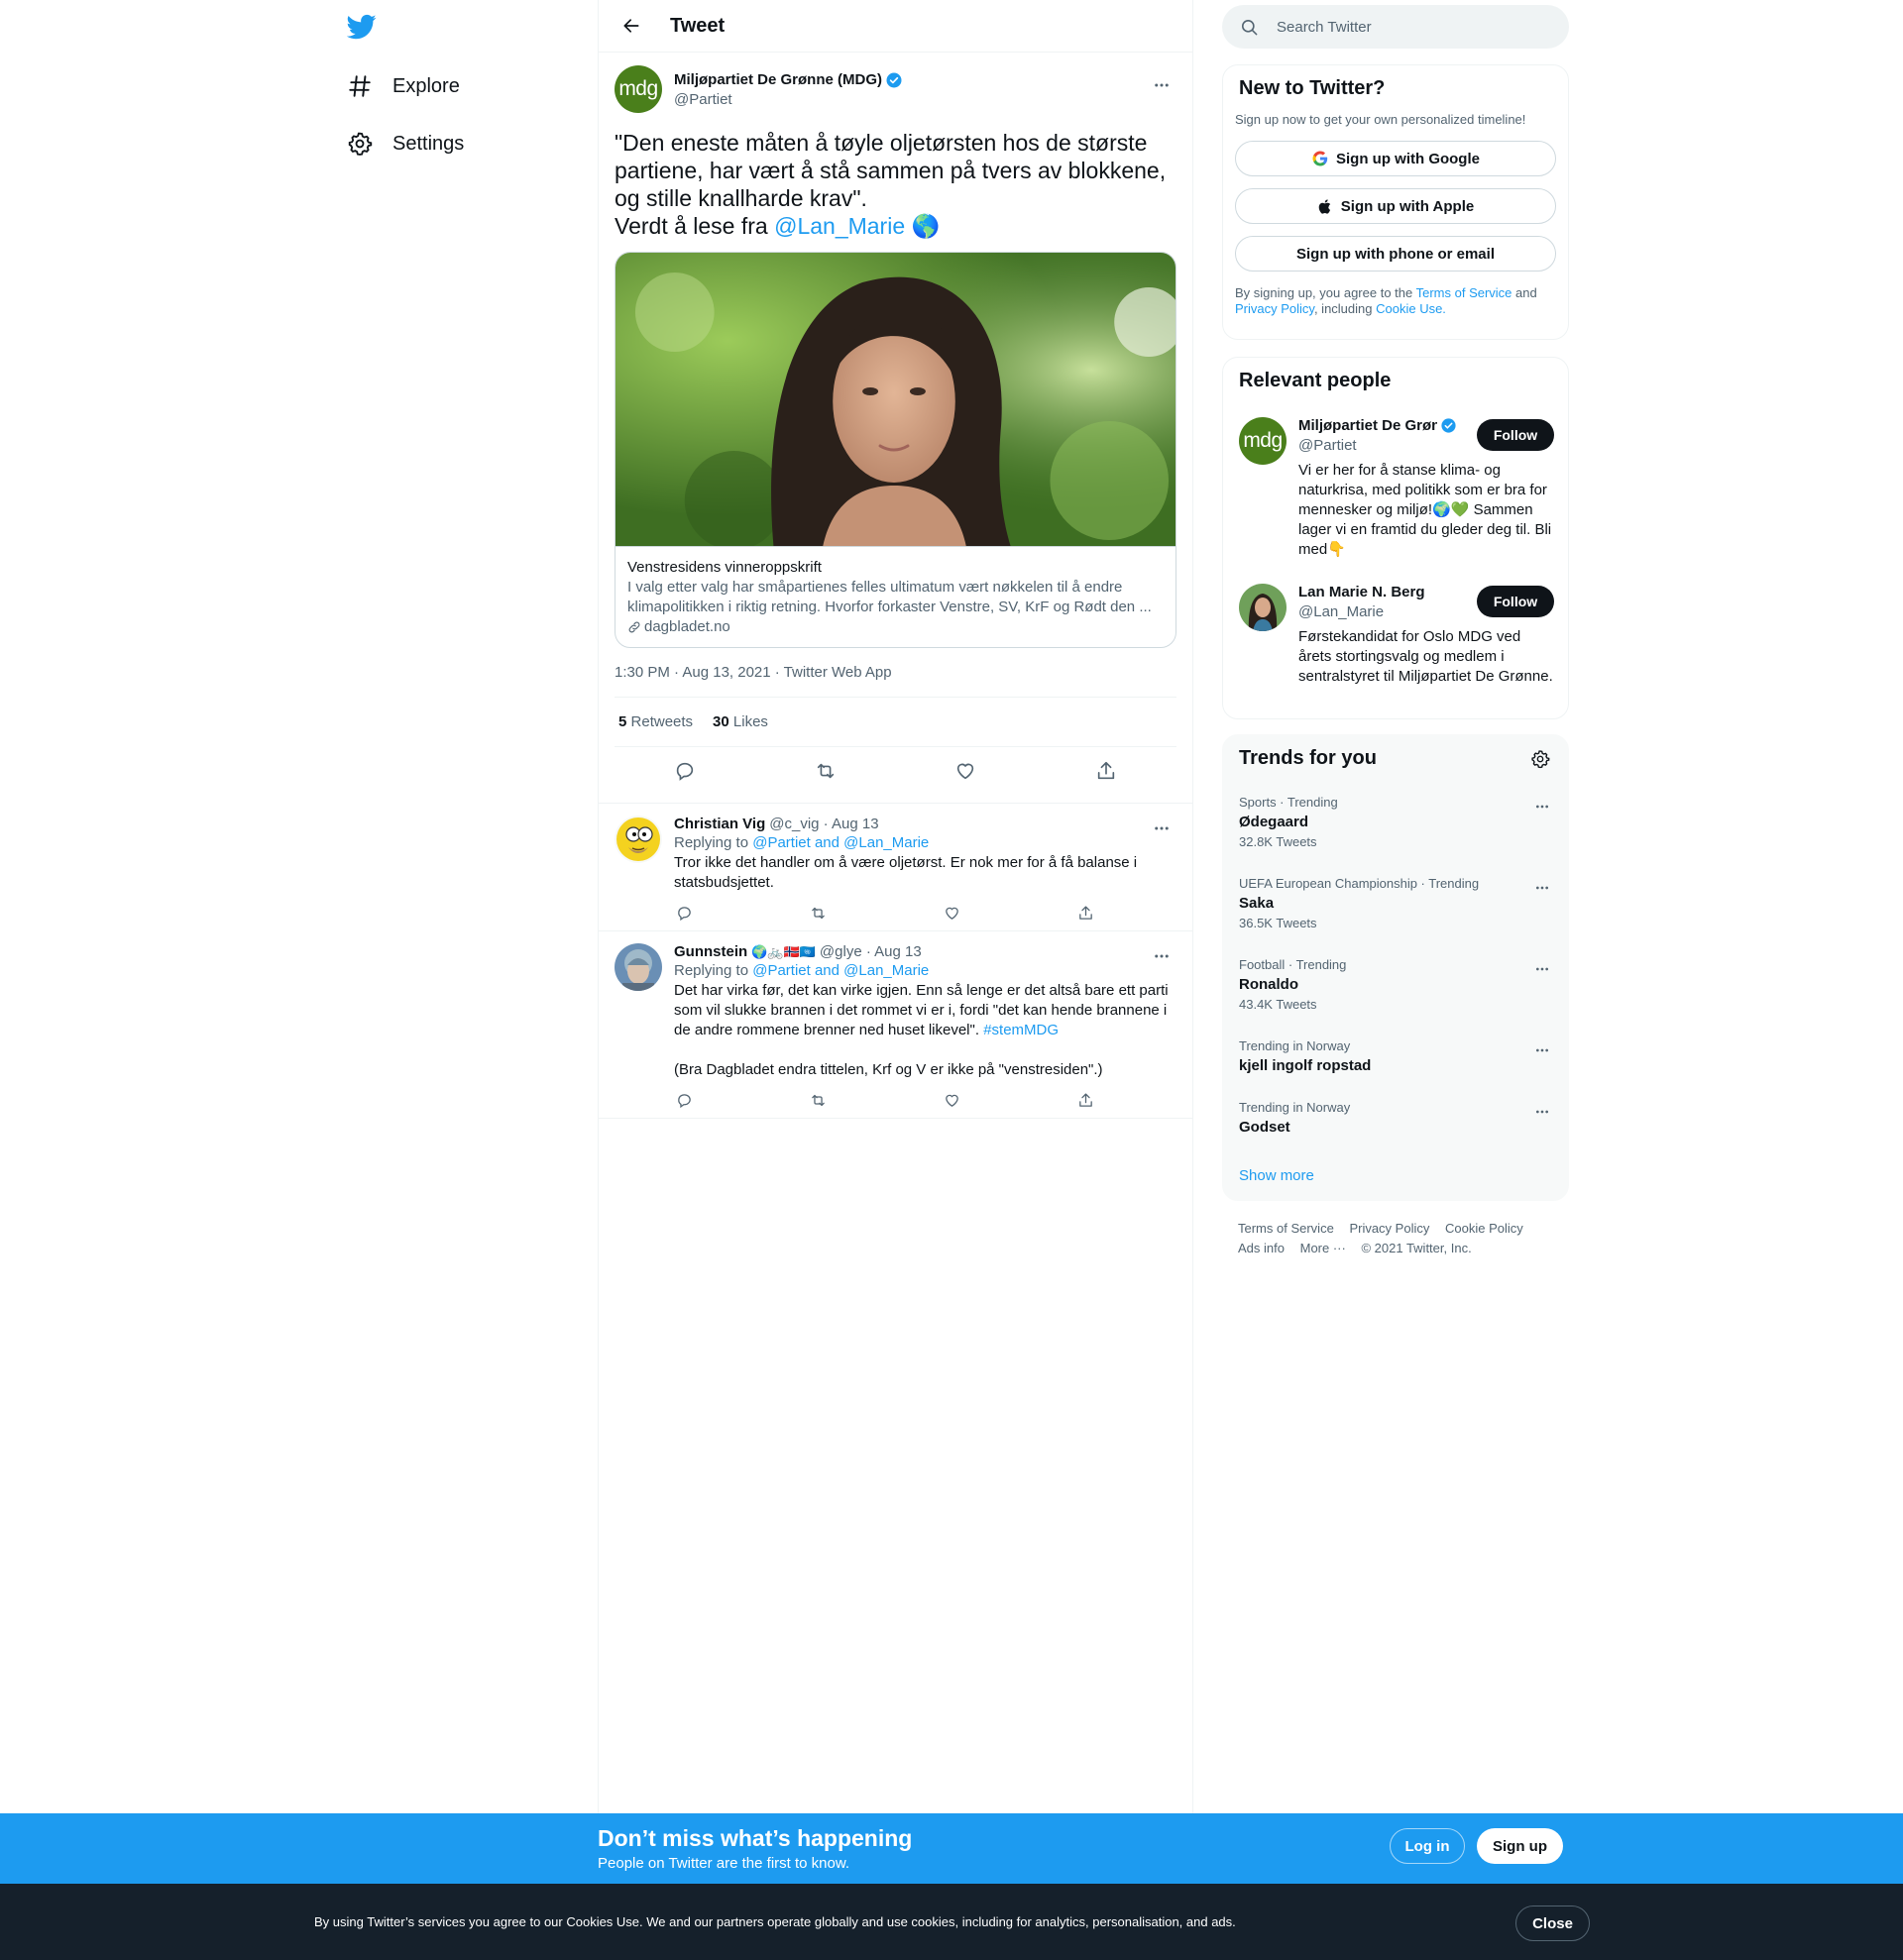 The width and height of the screenshot is (1903, 1960). What do you see at coordinates (1395, 254) in the screenshot?
I see `signup-phone-email-button: Sign up with phone or email` at bounding box center [1395, 254].